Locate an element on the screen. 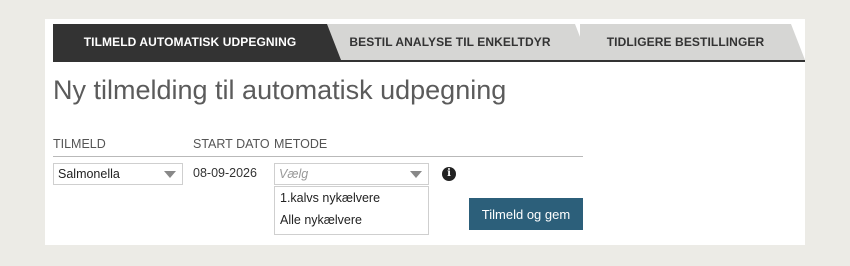 Image resolution: width=850 pixels, height=266 pixels. header-start-dato: START DATO is located at coordinates (231, 144).